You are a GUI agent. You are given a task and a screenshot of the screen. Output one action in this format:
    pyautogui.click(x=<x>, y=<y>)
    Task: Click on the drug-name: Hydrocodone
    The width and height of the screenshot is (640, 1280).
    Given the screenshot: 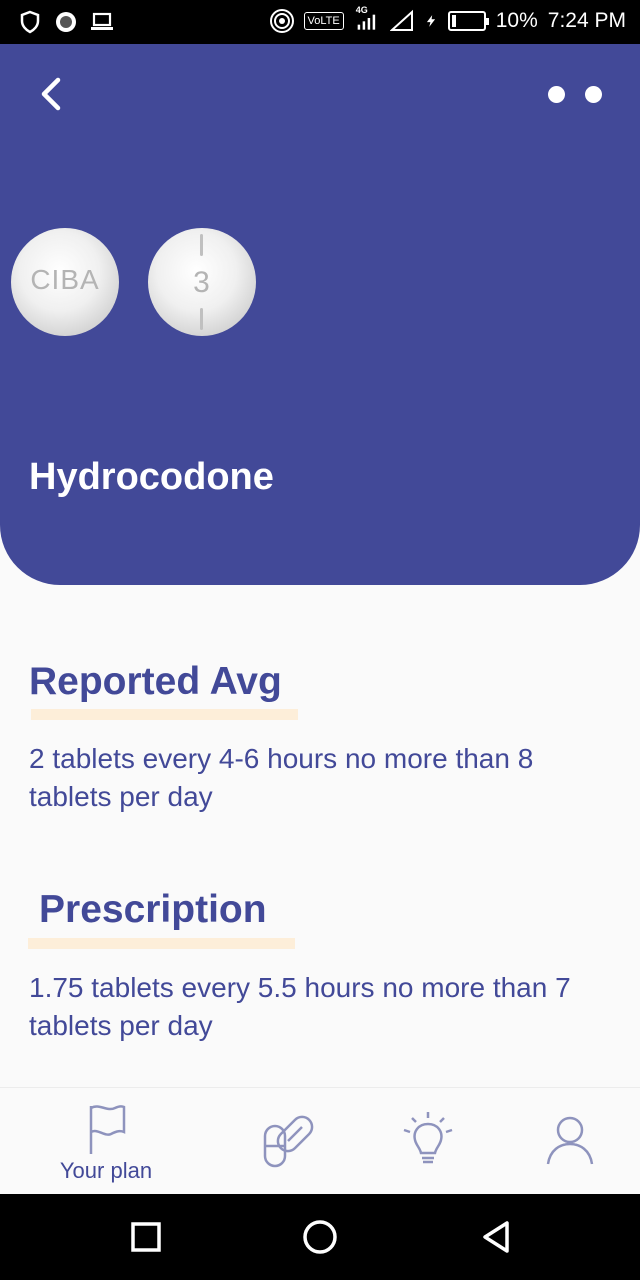 What is the action you would take?
    pyautogui.click(x=151, y=477)
    